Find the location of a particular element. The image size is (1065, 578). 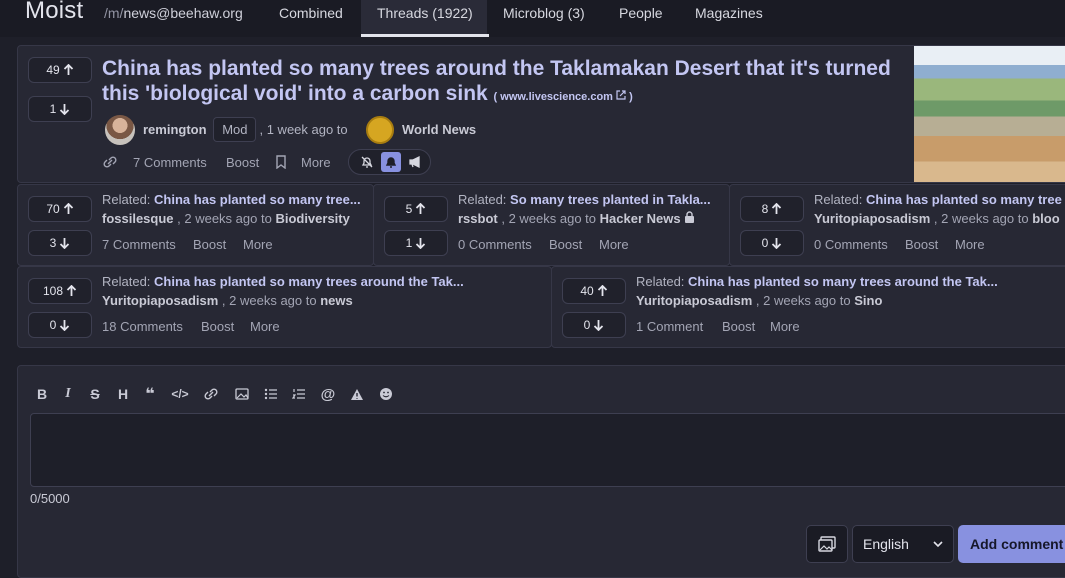

italic-icon: I is located at coordinates (68, 394).